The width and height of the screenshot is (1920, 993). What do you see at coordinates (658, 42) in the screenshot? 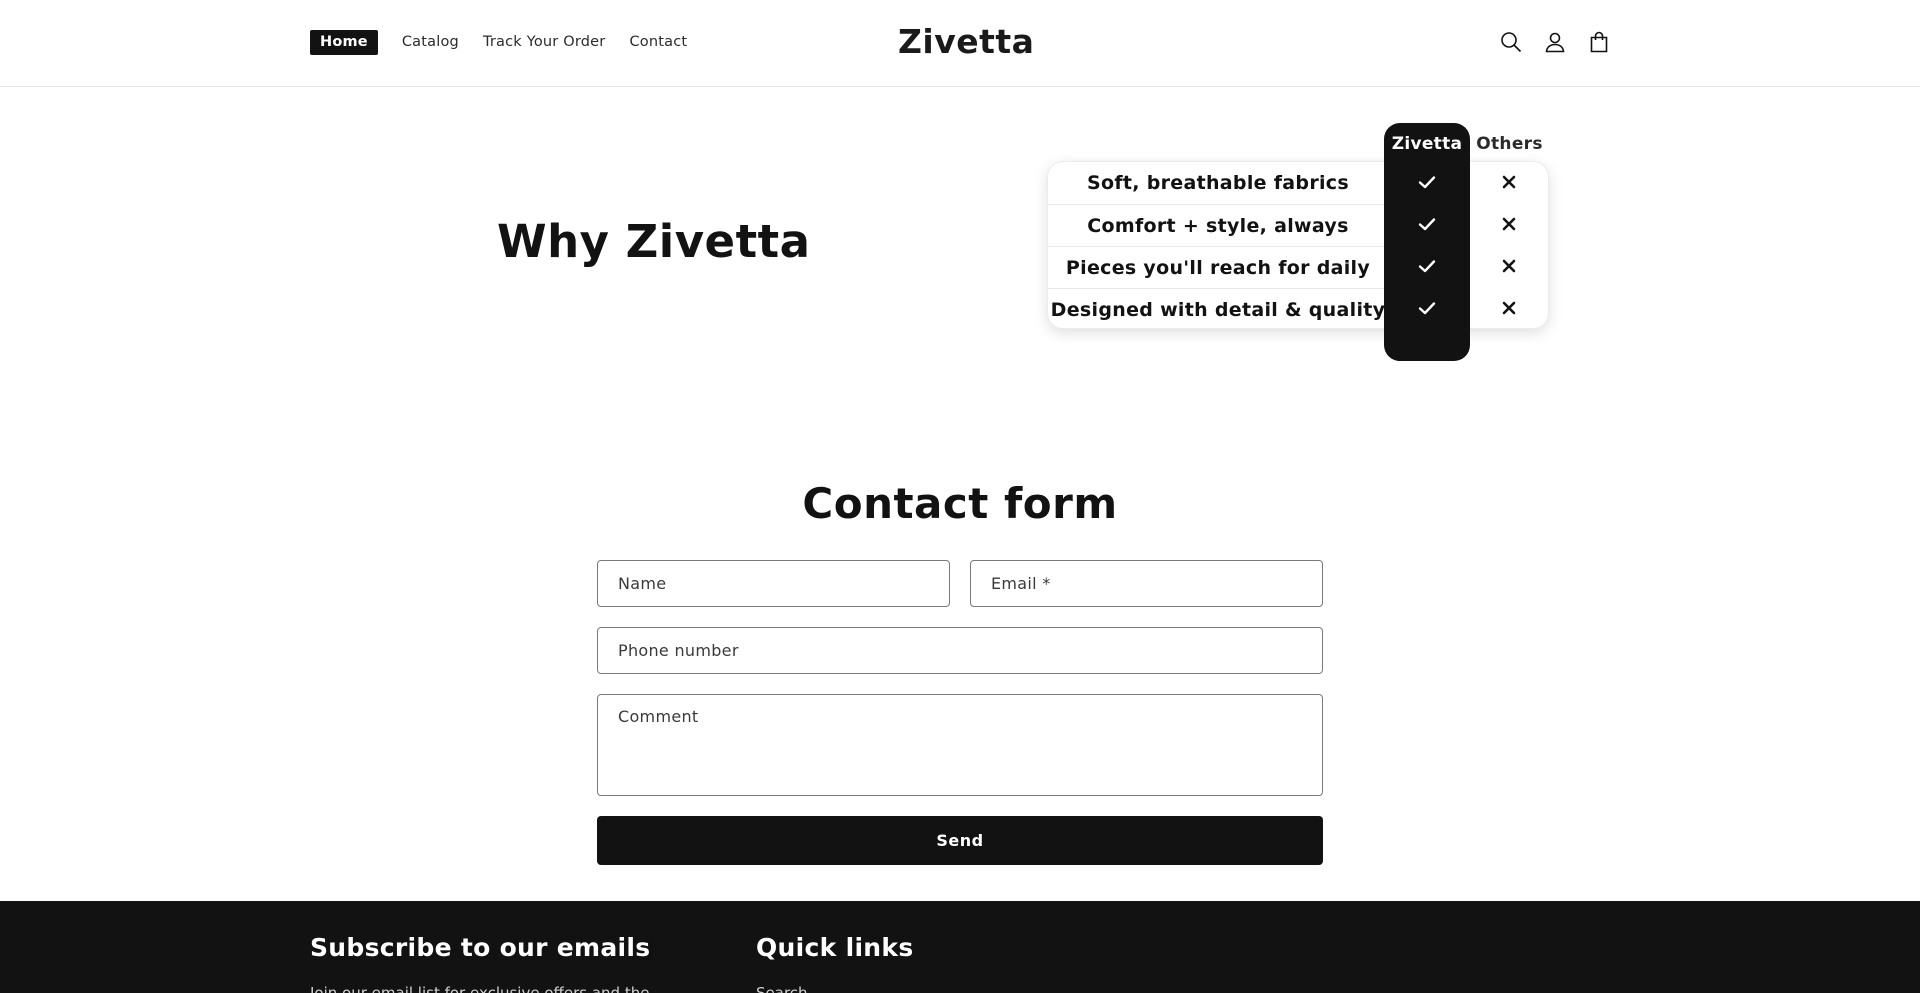
I see `nav-link-contact: Contact` at bounding box center [658, 42].